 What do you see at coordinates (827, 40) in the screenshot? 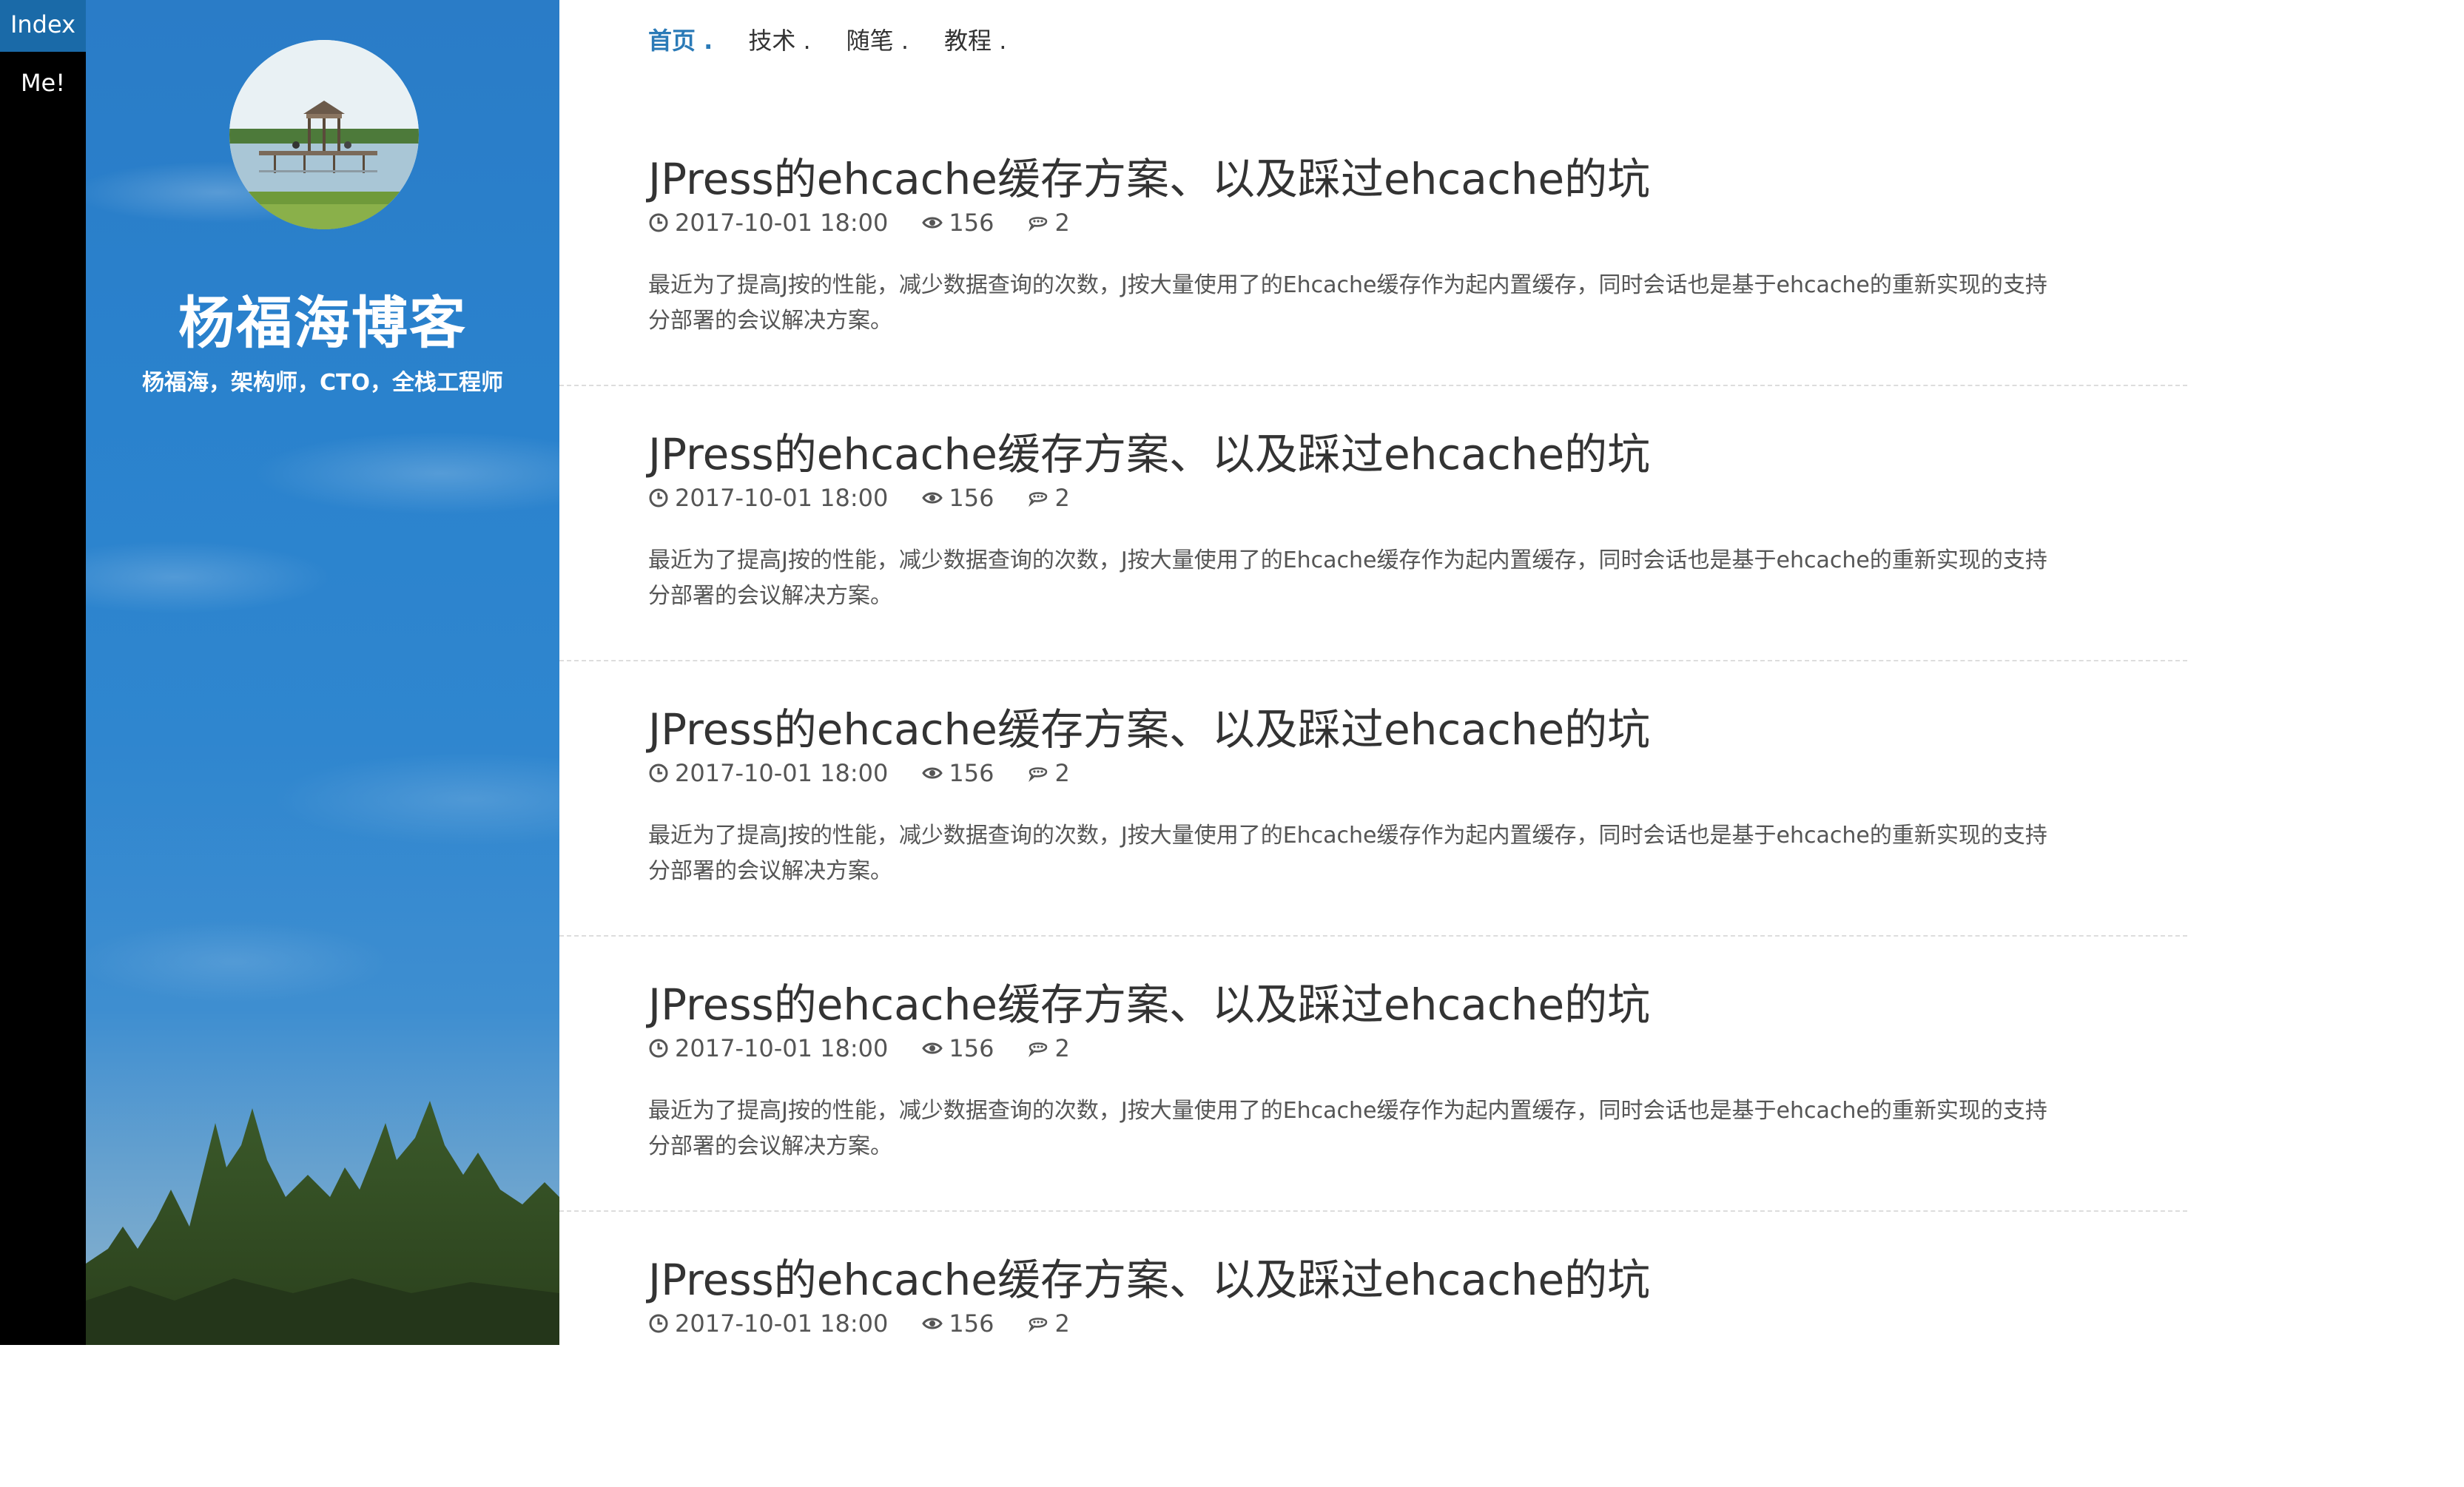
I see `top-nav: 首页 . 技术 . 随笔 . 教程 .` at bounding box center [827, 40].